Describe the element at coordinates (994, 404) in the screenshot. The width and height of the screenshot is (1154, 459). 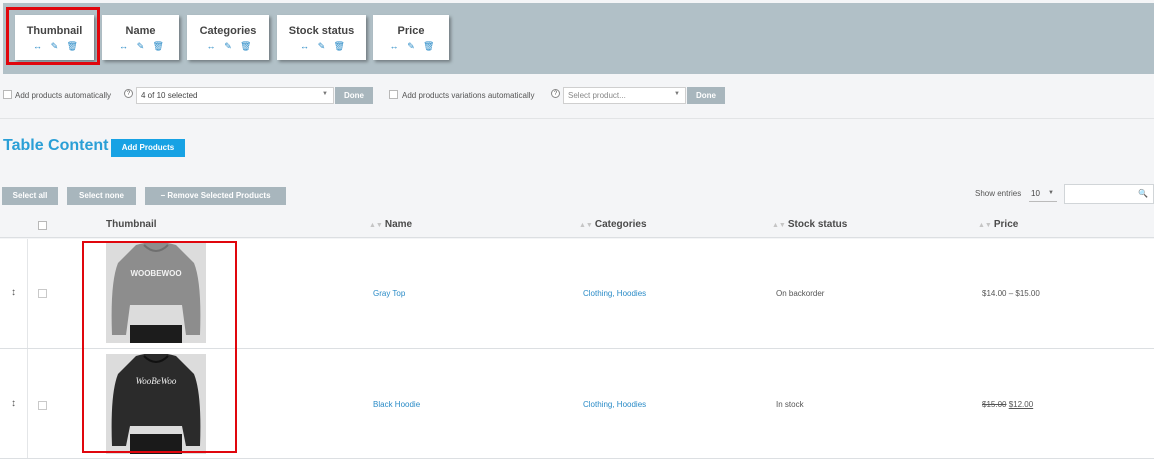
I see `old-price: $15.00` at that location.